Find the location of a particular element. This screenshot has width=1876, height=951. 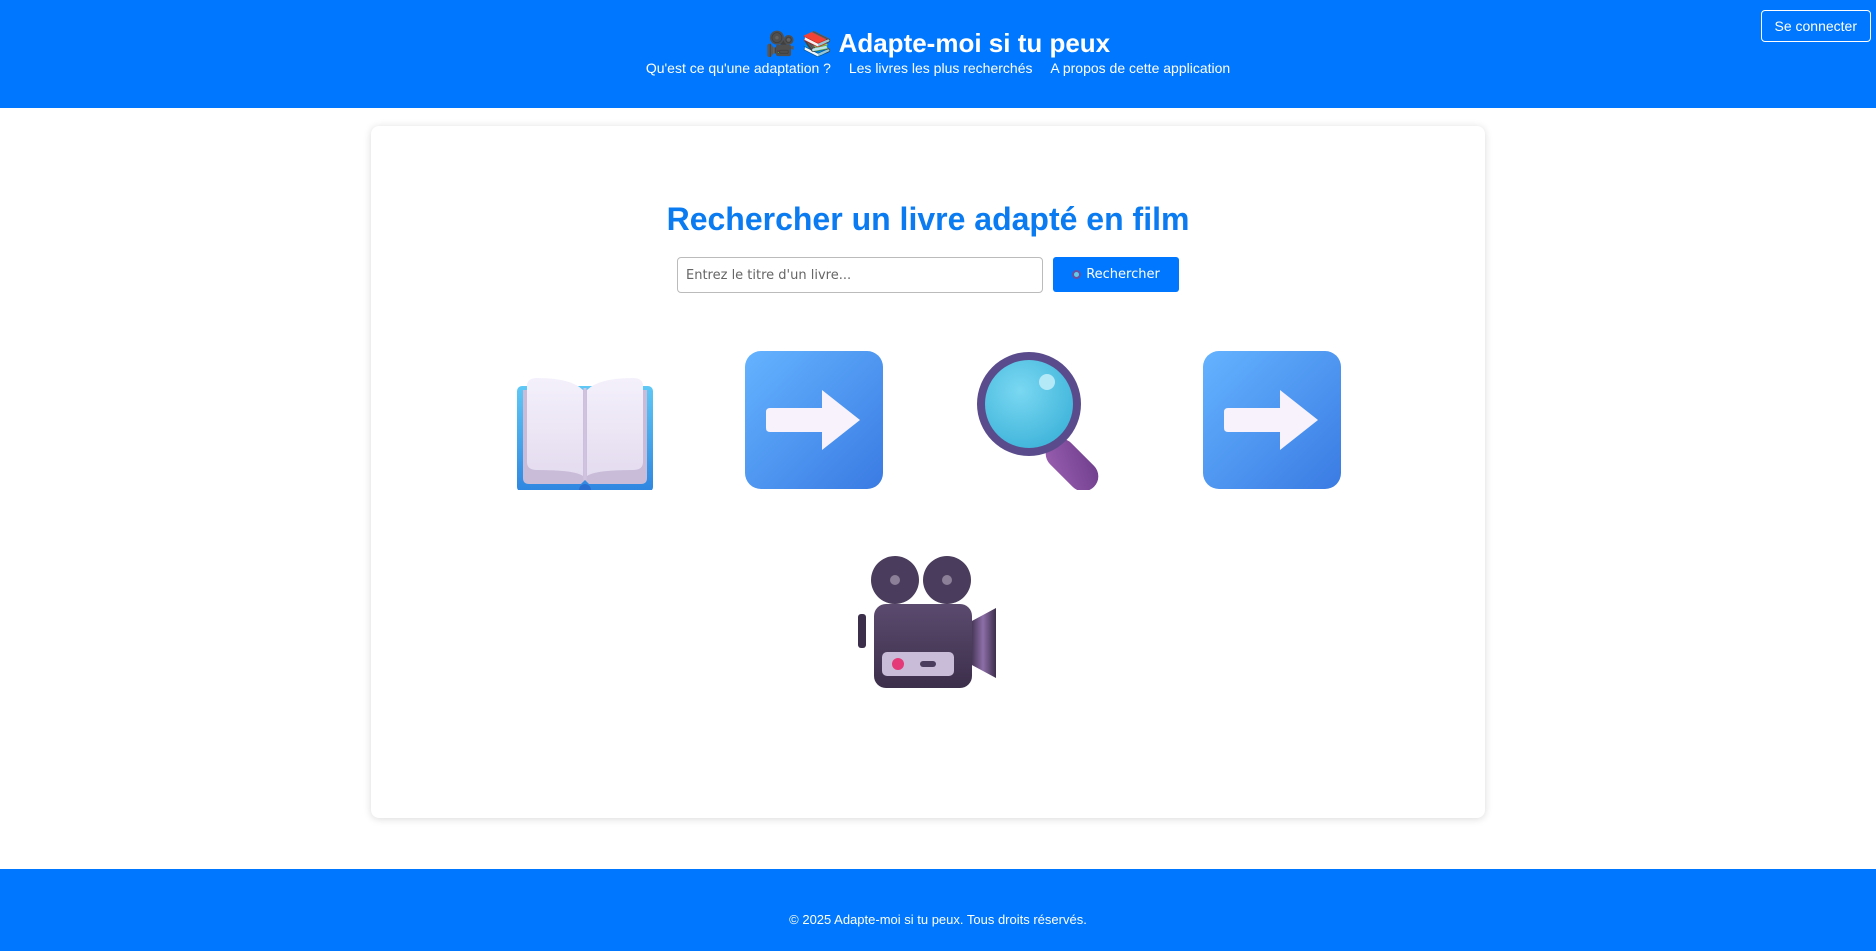

search-input is located at coordinates (860, 275).